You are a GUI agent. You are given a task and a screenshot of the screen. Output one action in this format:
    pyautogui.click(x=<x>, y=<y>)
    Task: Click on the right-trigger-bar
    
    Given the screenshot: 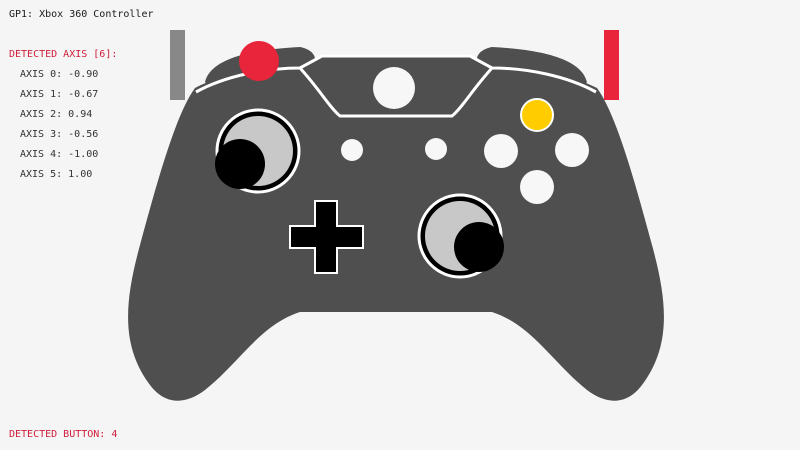 What is the action you would take?
    pyautogui.click(x=611, y=65)
    